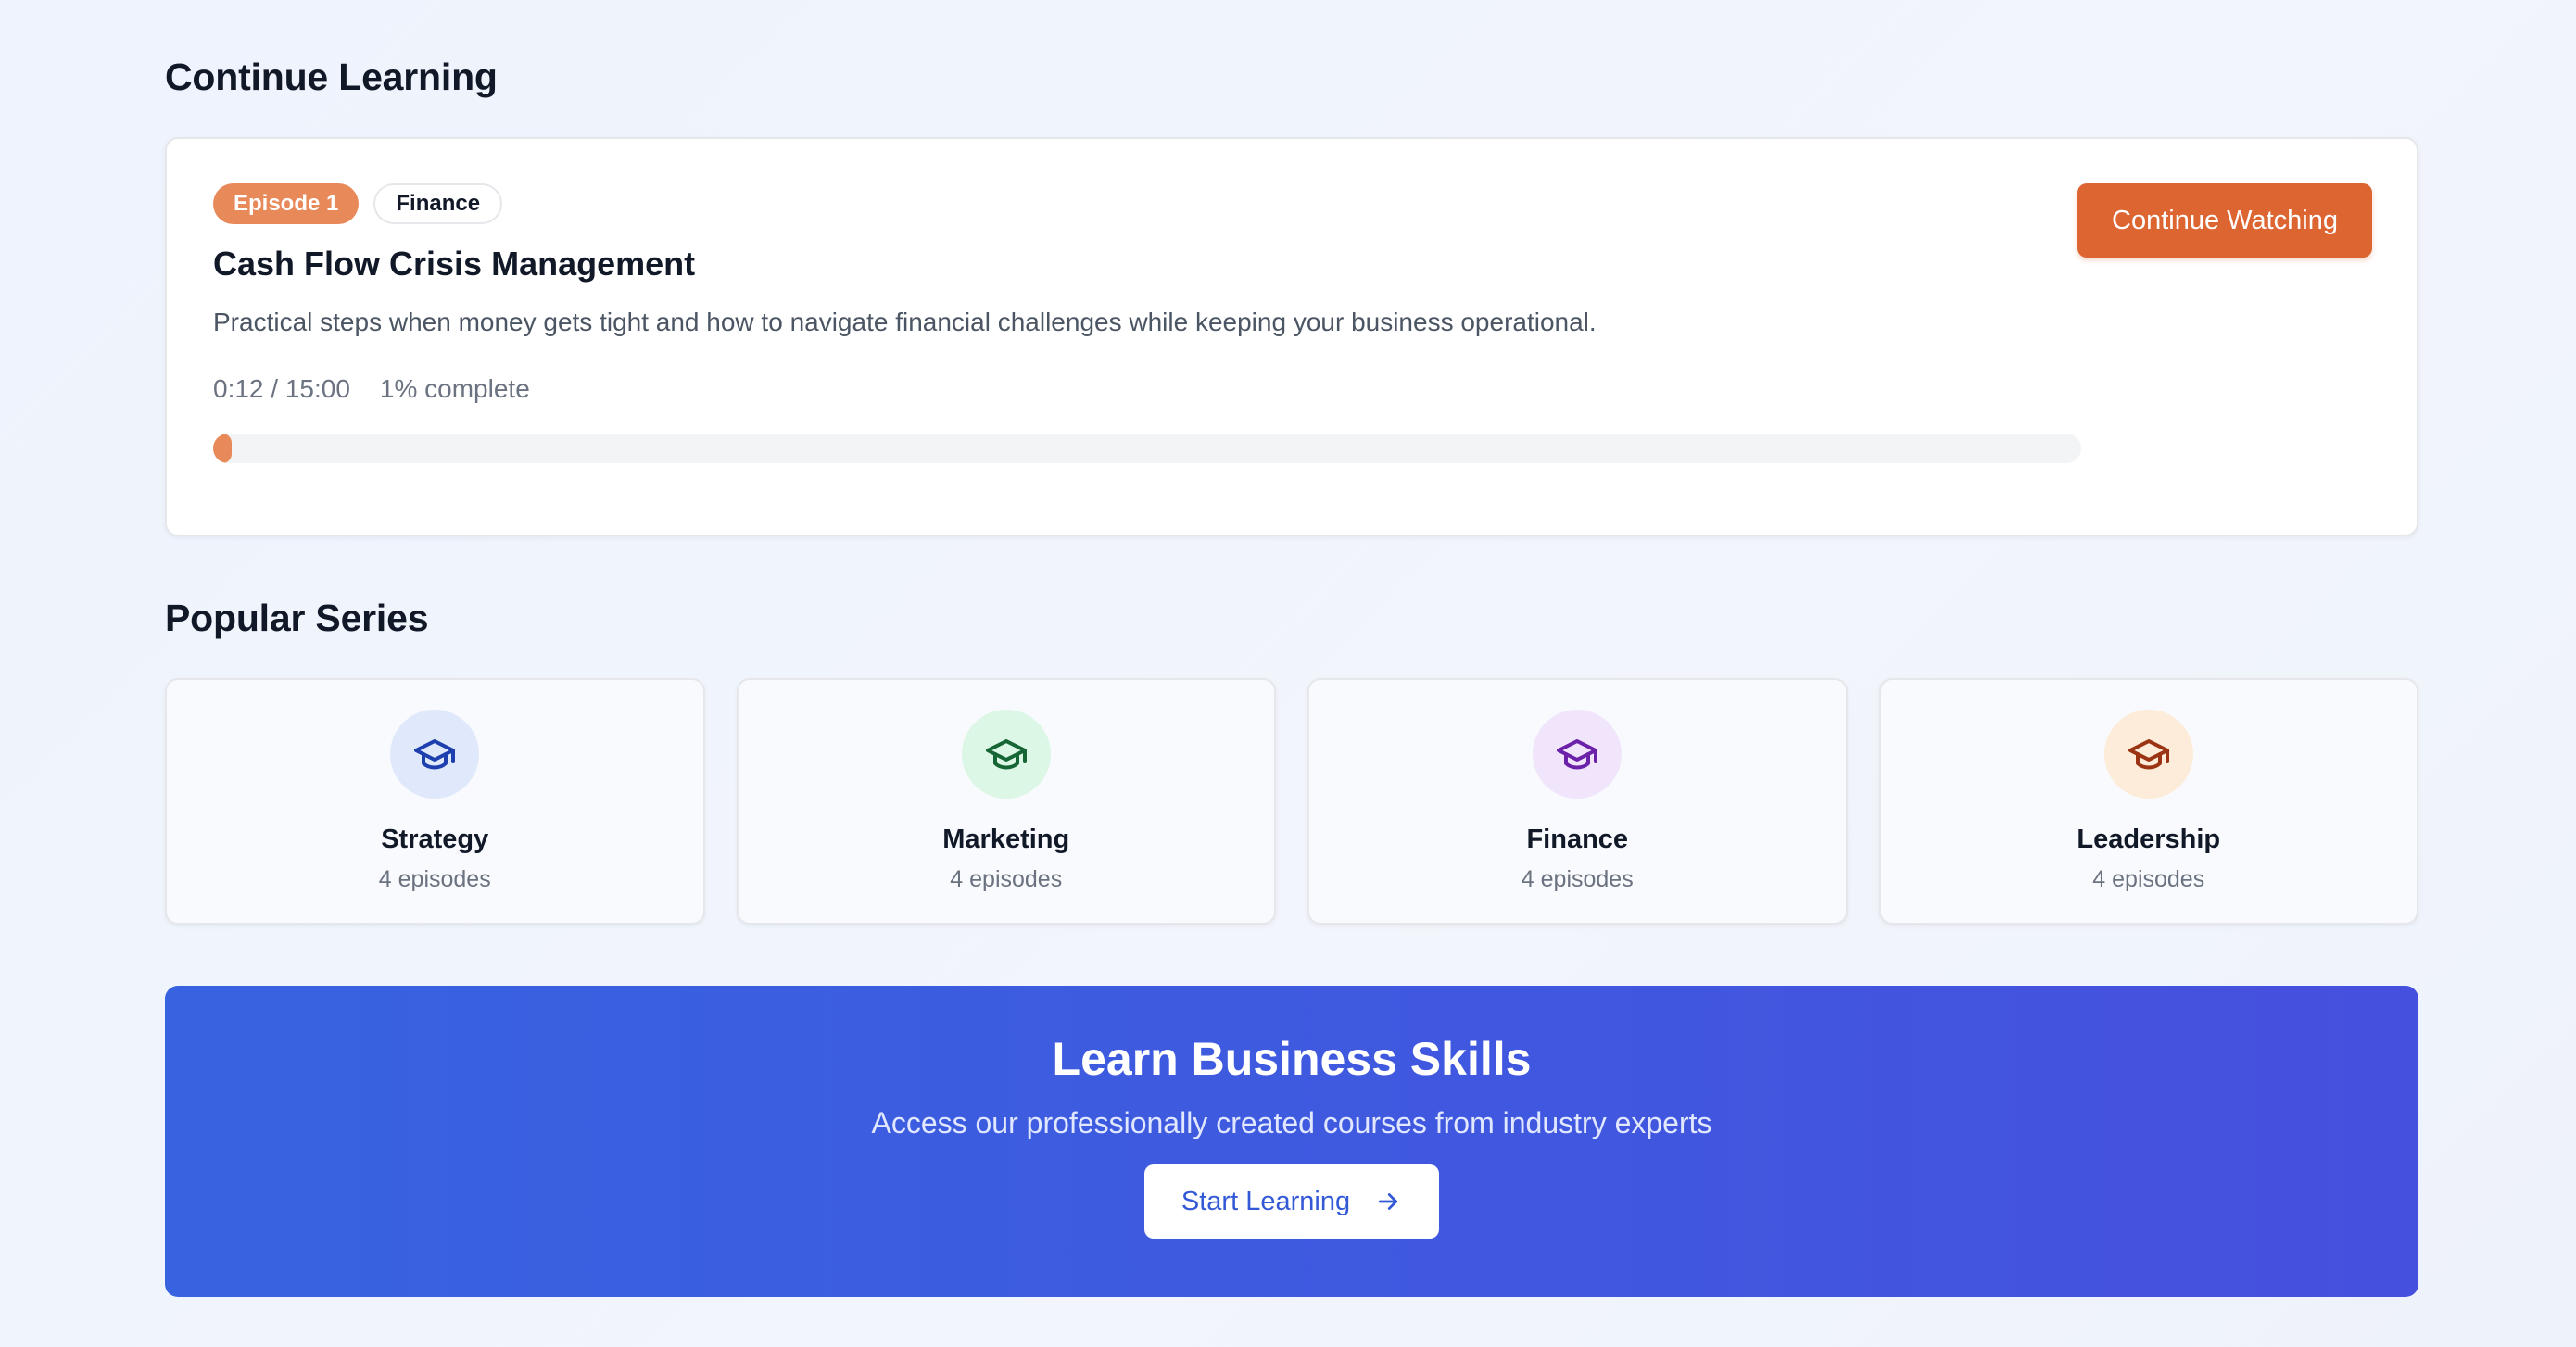 This screenshot has height=1347, width=2576. What do you see at coordinates (372, 389) in the screenshot?
I see `progress-meta: 0:12 / 15:00 1% complete` at bounding box center [372, 389].